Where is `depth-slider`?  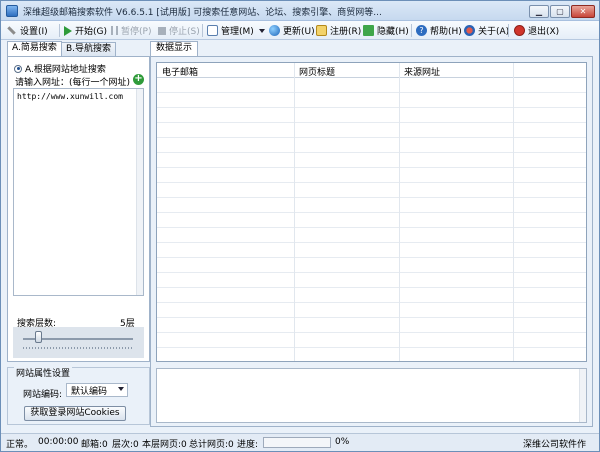 depth-slider is located at coordinates (78, 342).